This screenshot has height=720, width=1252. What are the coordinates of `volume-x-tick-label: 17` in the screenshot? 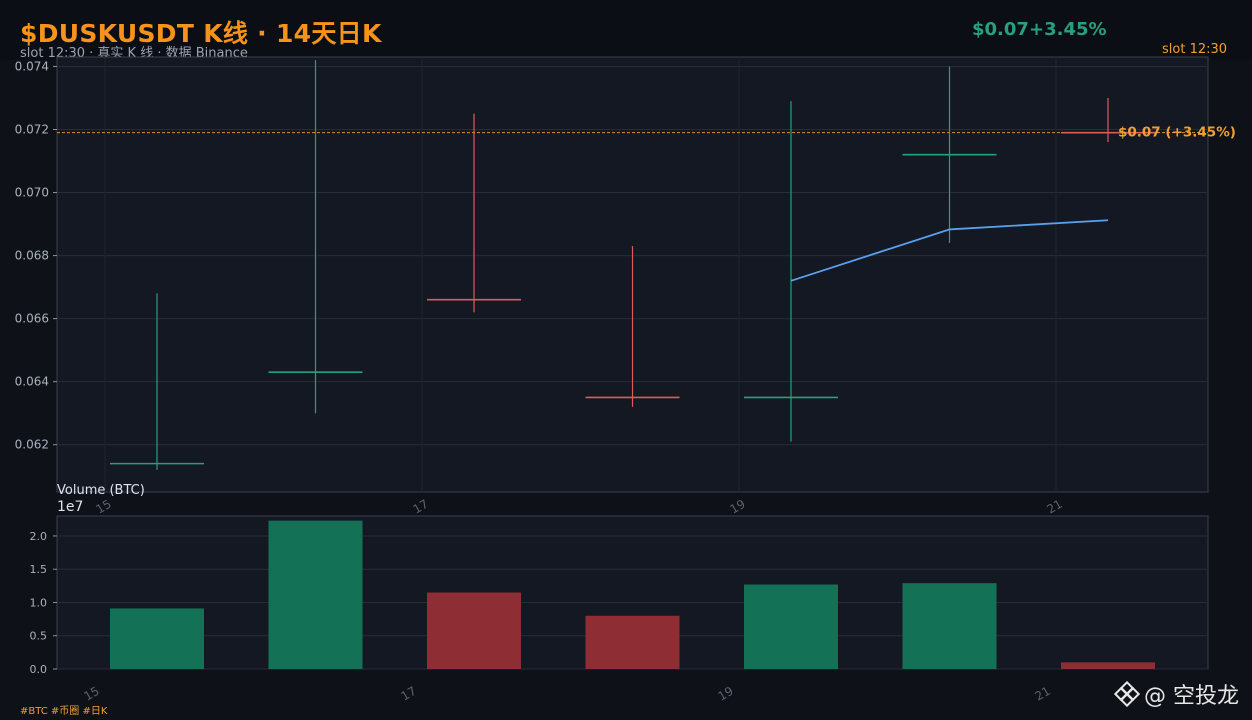 It's located at (409, 694).